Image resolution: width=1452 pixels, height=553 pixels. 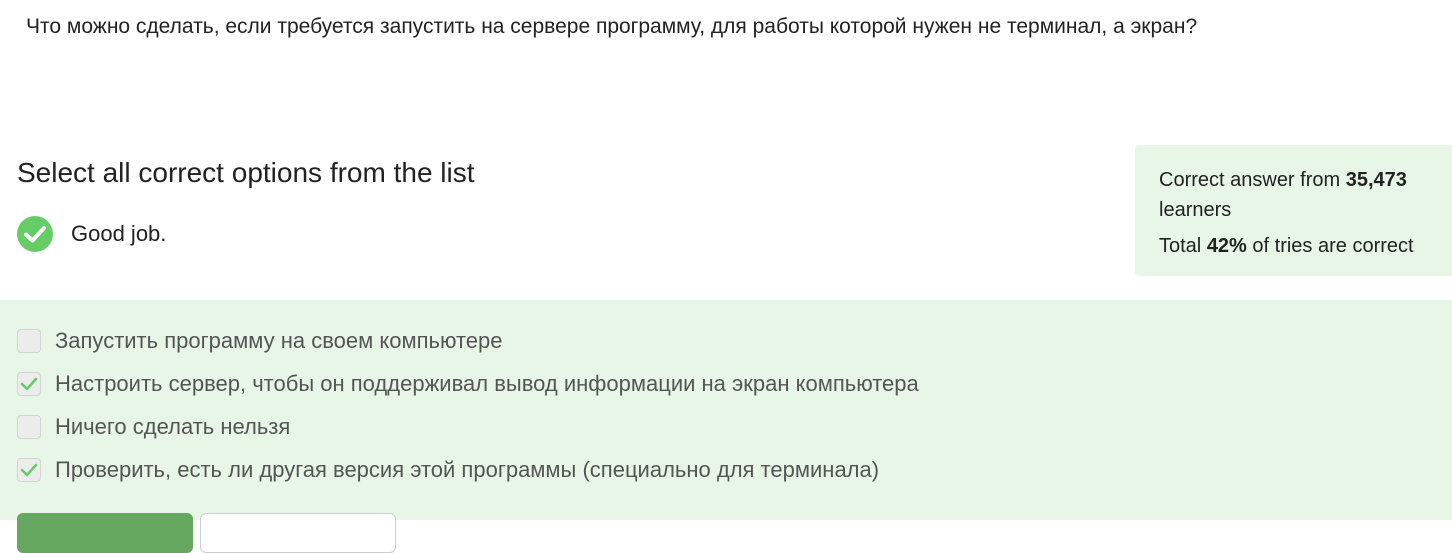 What do you see at coordinates (1305, 195) in the screenshot?
I see `stats-learners-line: Correct answer from 35,473 learners` at bounding box center [1305, 195].